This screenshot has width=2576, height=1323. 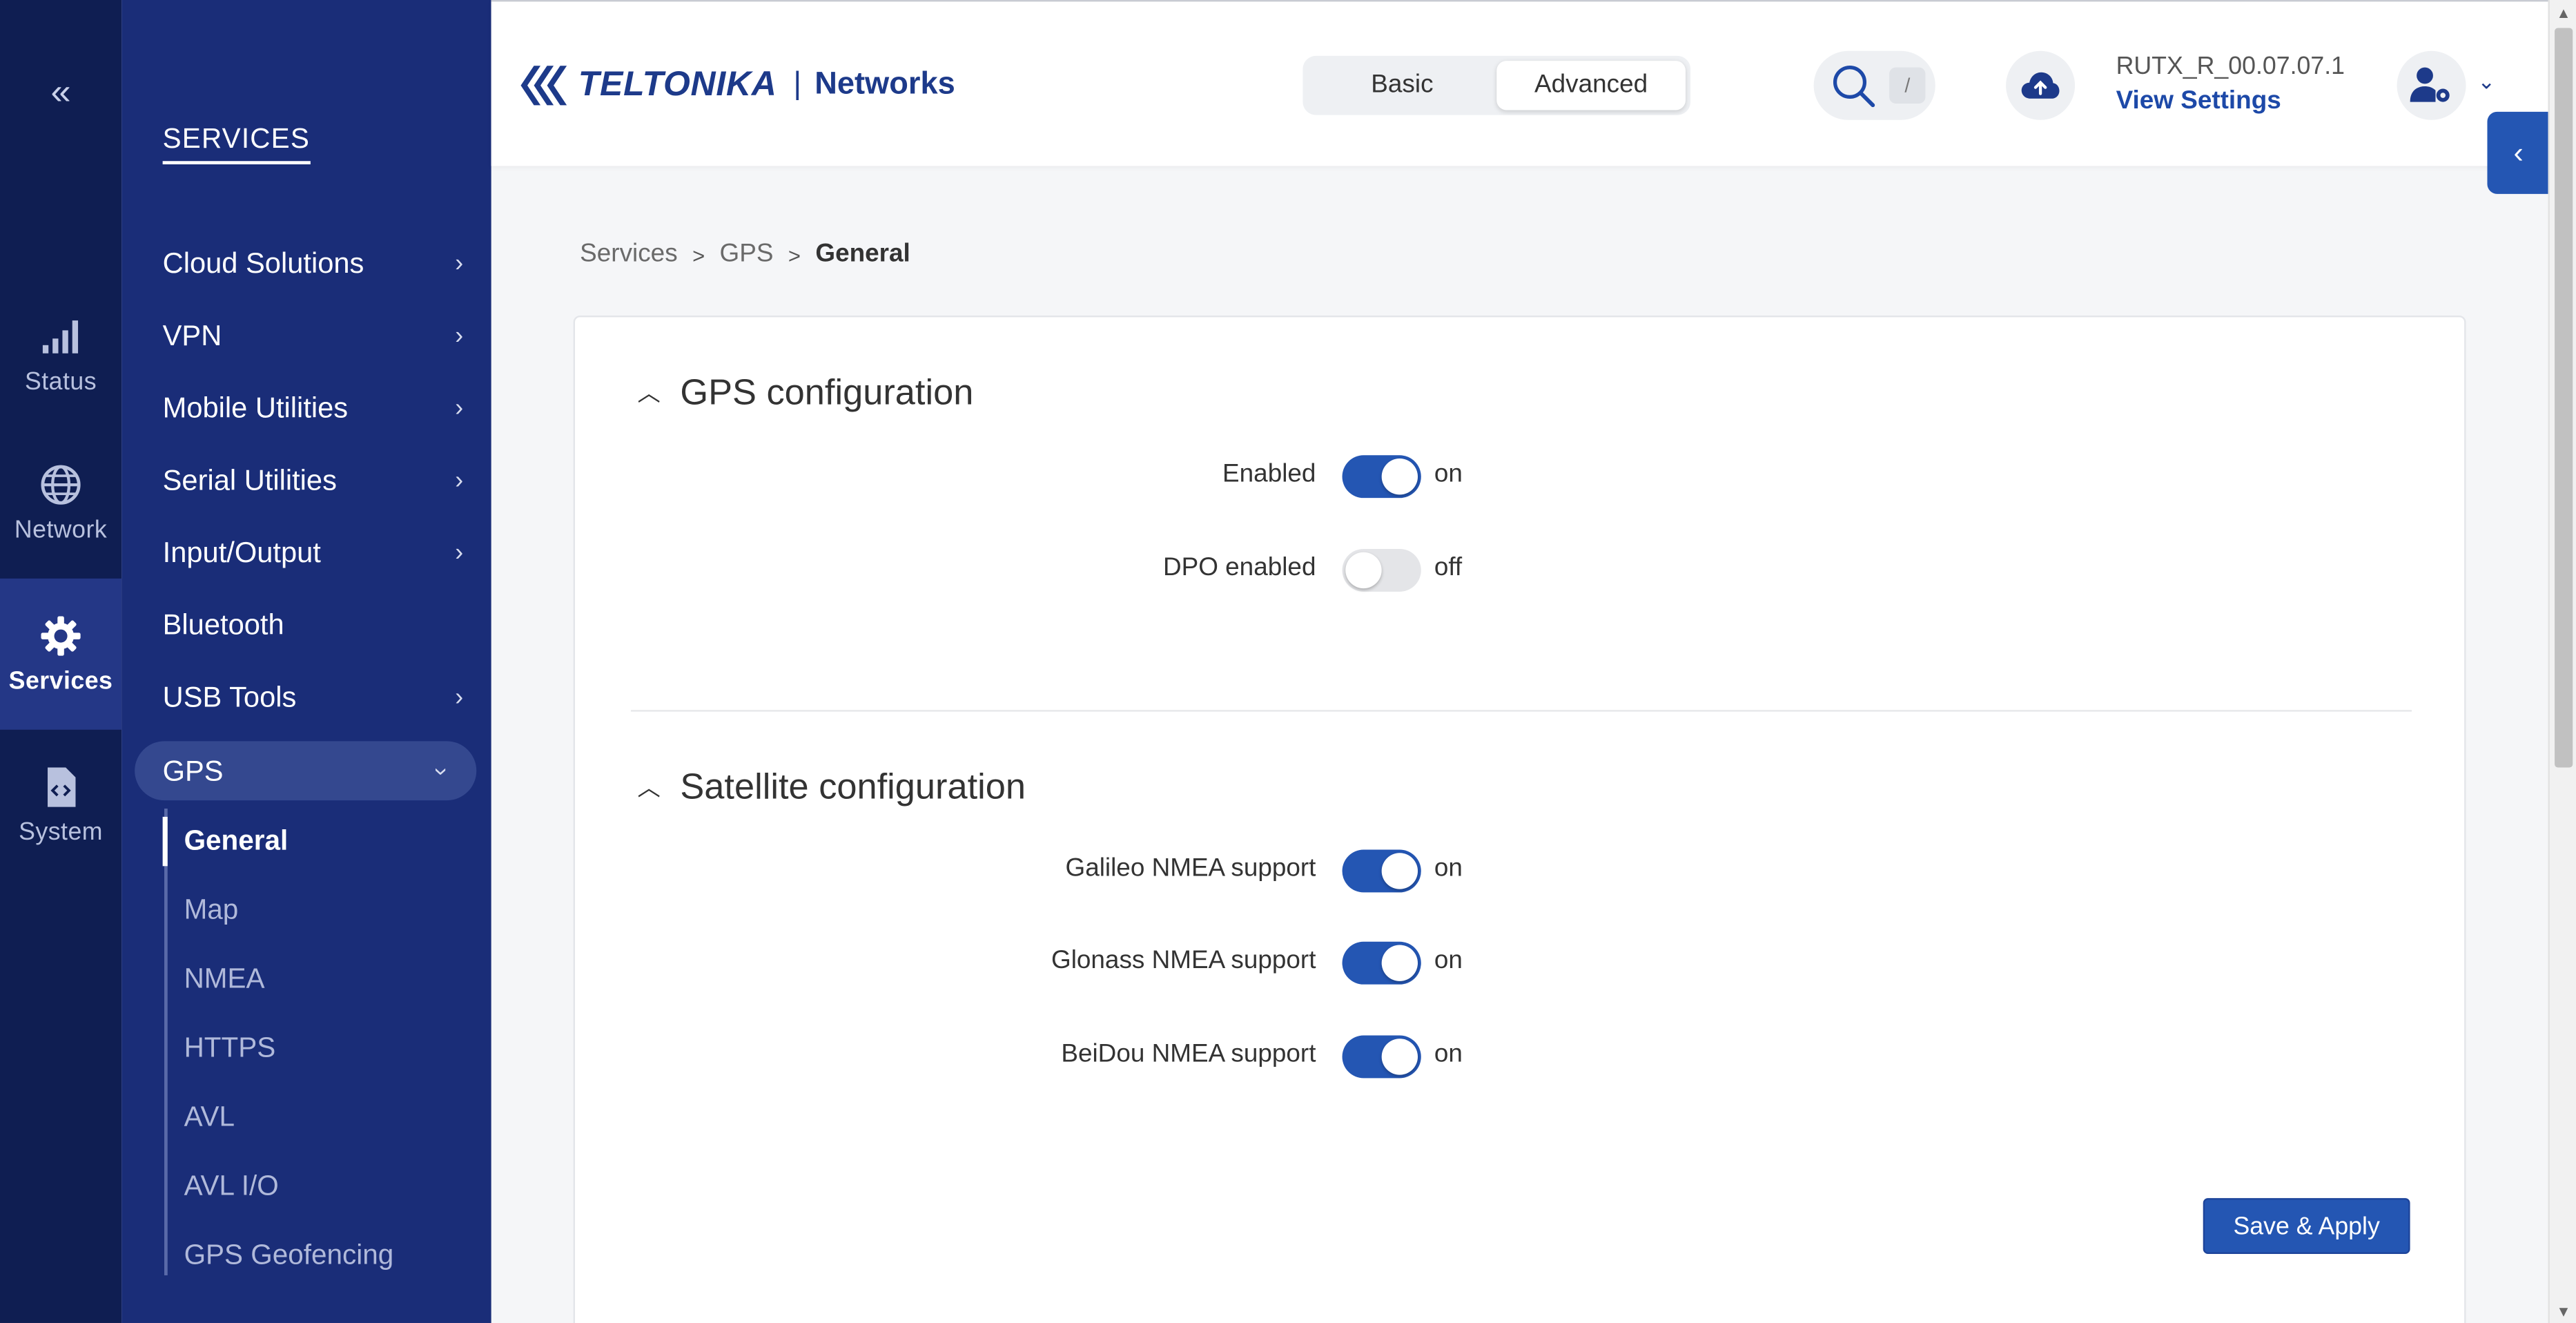 I want to click on subnav-section-title: SERVICES, so click(x=236, y=144).